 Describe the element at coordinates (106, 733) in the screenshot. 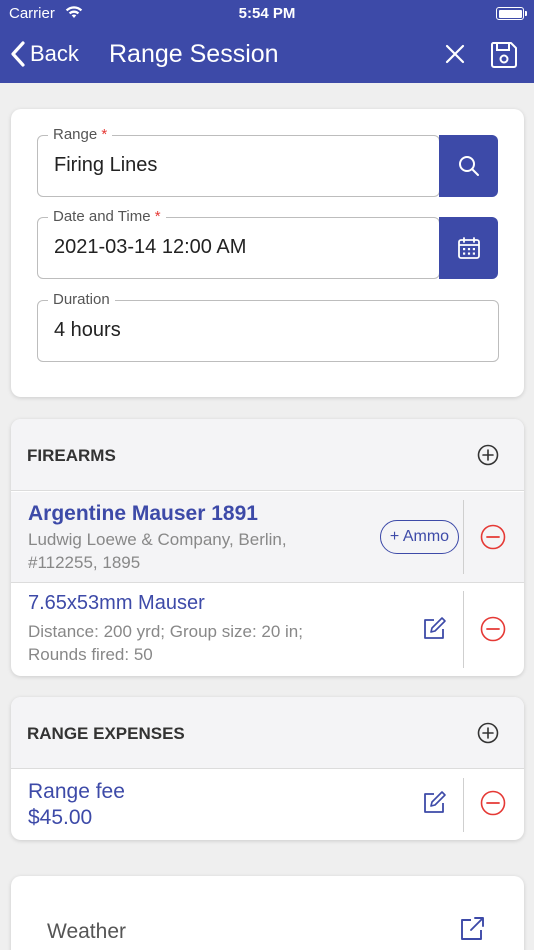

I see `expenses-title: RANGE EXPENSES` at that location.